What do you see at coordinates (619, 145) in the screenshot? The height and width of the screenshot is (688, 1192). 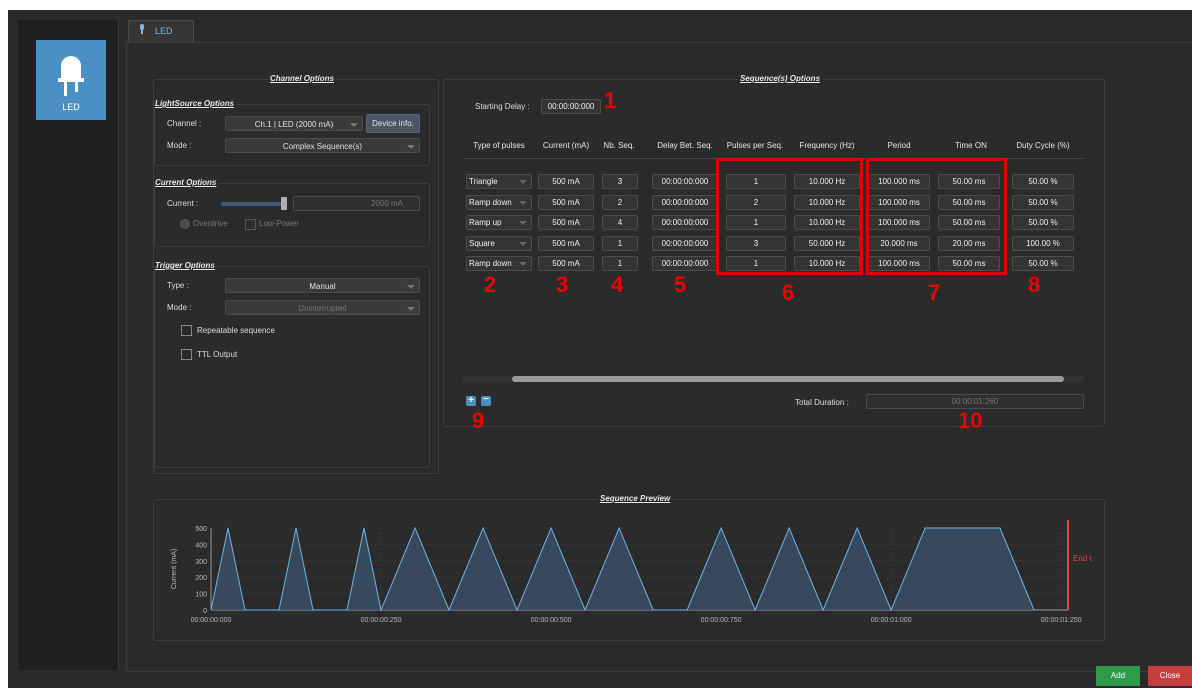 I see `col-header-nb-seq: Nb. Seq.` at bounding box center [619, 145].